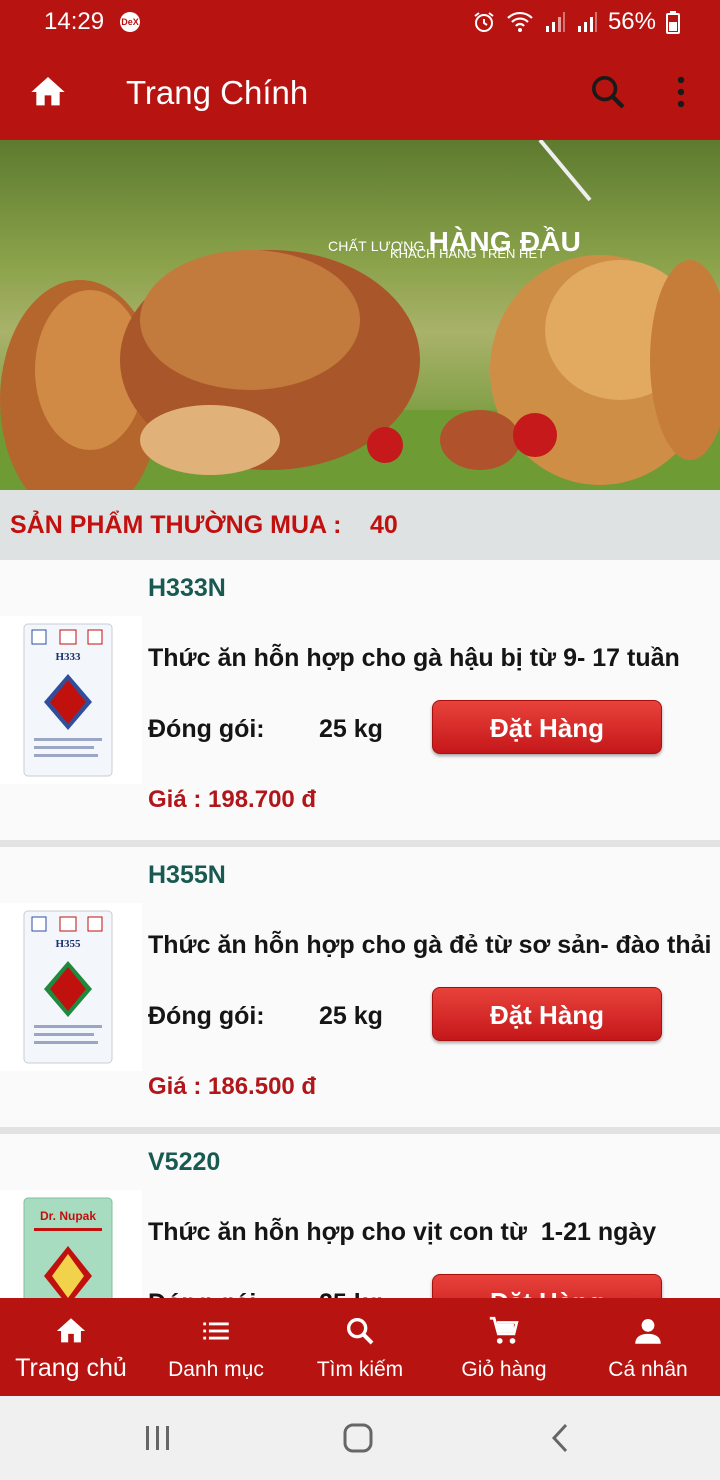  Describe the element at coordinates (648, 1369) in the screenshot. I see `nav-label: Cá nhân` at that location.